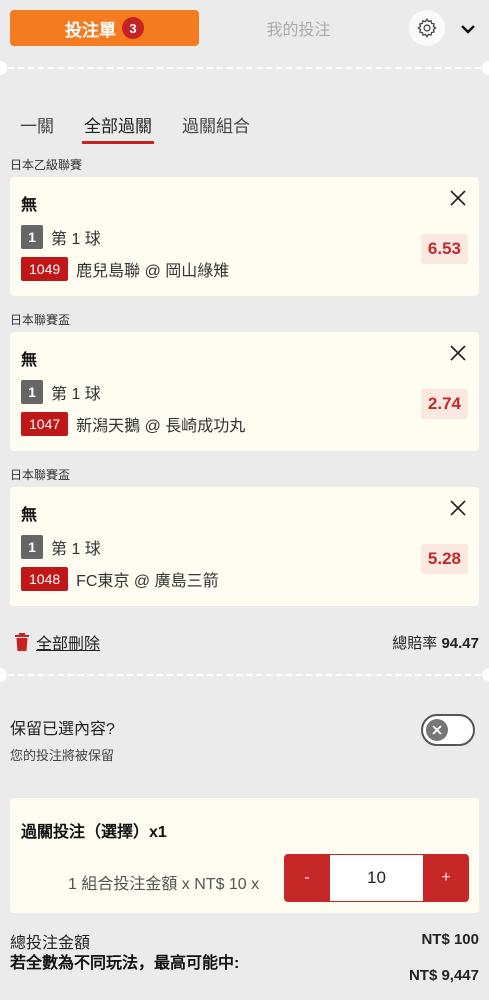 This screenshot has height=1000, width=489. Describe the element at coordinates (444, 404) in the screenshot. I see `odds-value: 2.74` at that location.